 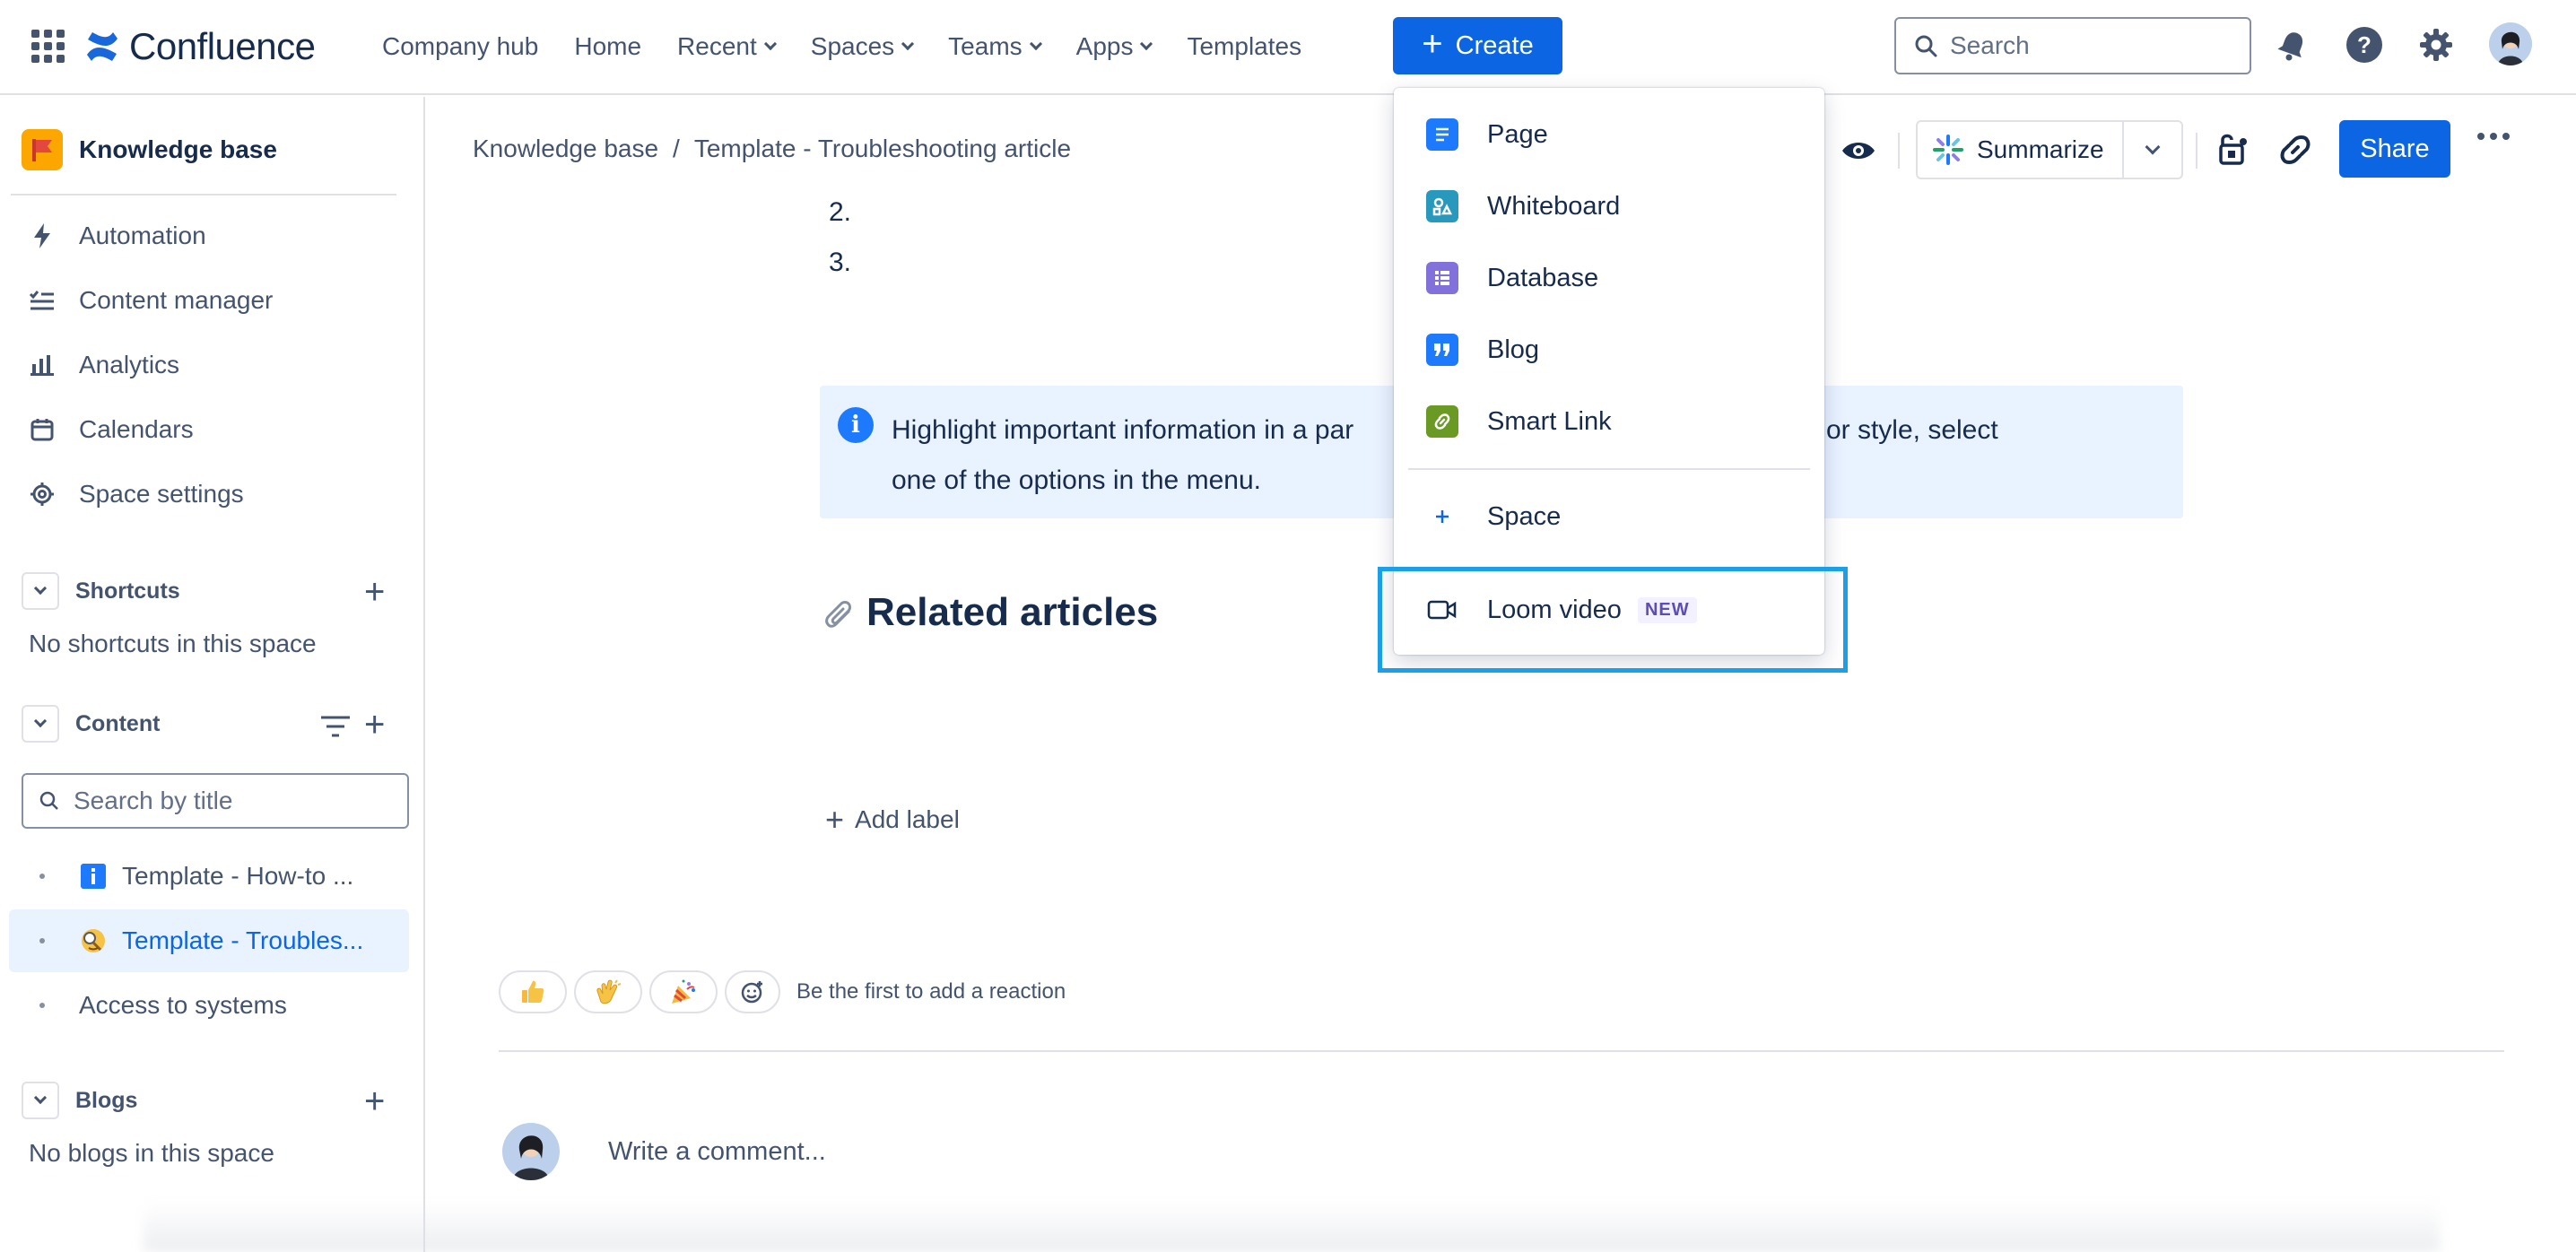 What do you see at coordinates (91, 724) in the screenshot?
I see `content-section-header: Content` at bounding box center [91, 724].